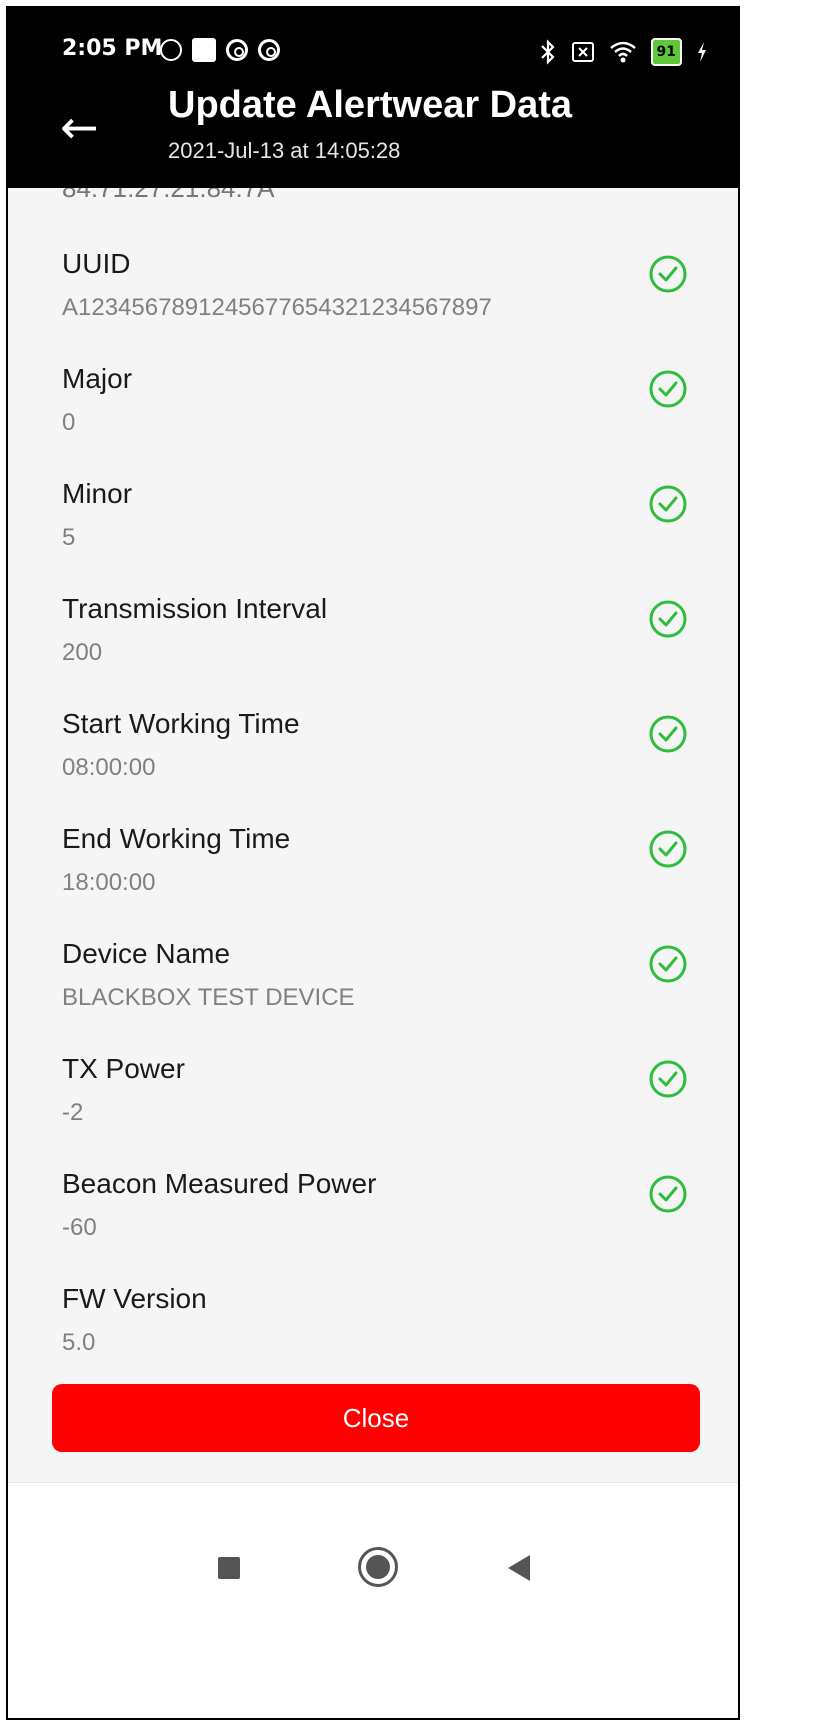  What do you see at coordinates (237, 50) in the screenshot?
I see `notification-ring-icon` at bounding box center [237, 50].